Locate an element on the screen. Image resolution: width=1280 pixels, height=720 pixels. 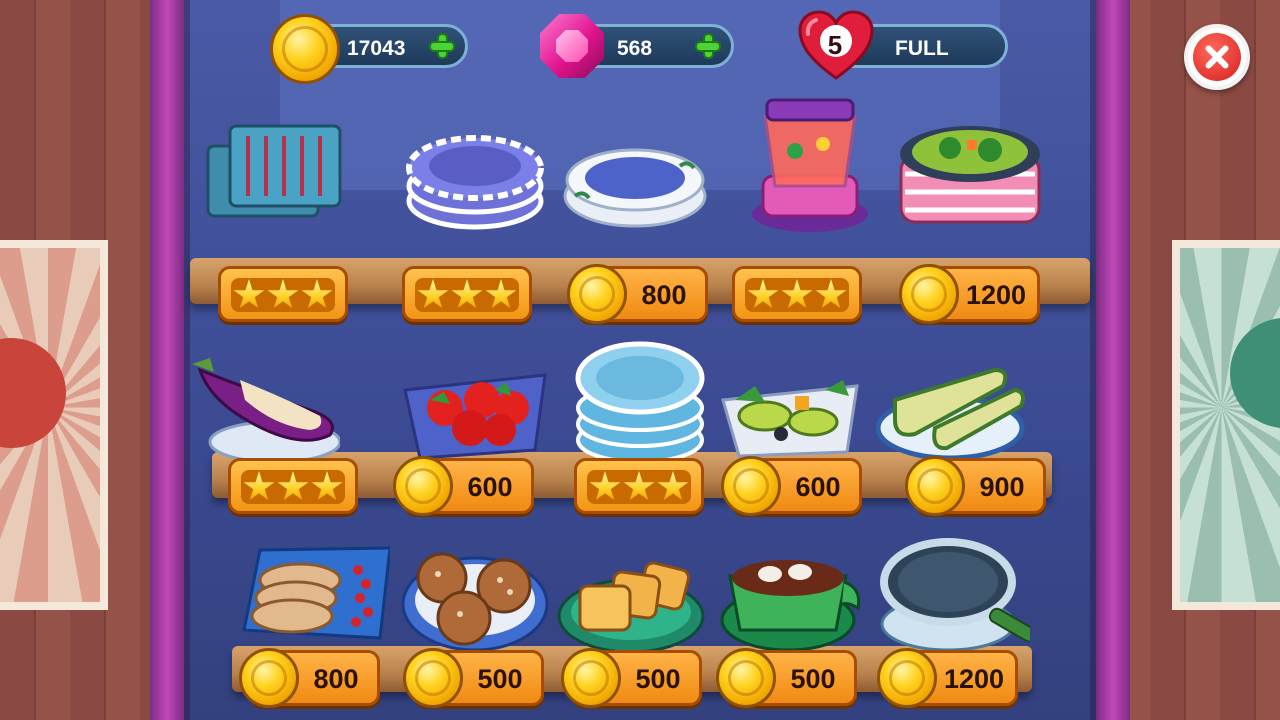
avocado-salad-icon is located at coordinates (790, 418).